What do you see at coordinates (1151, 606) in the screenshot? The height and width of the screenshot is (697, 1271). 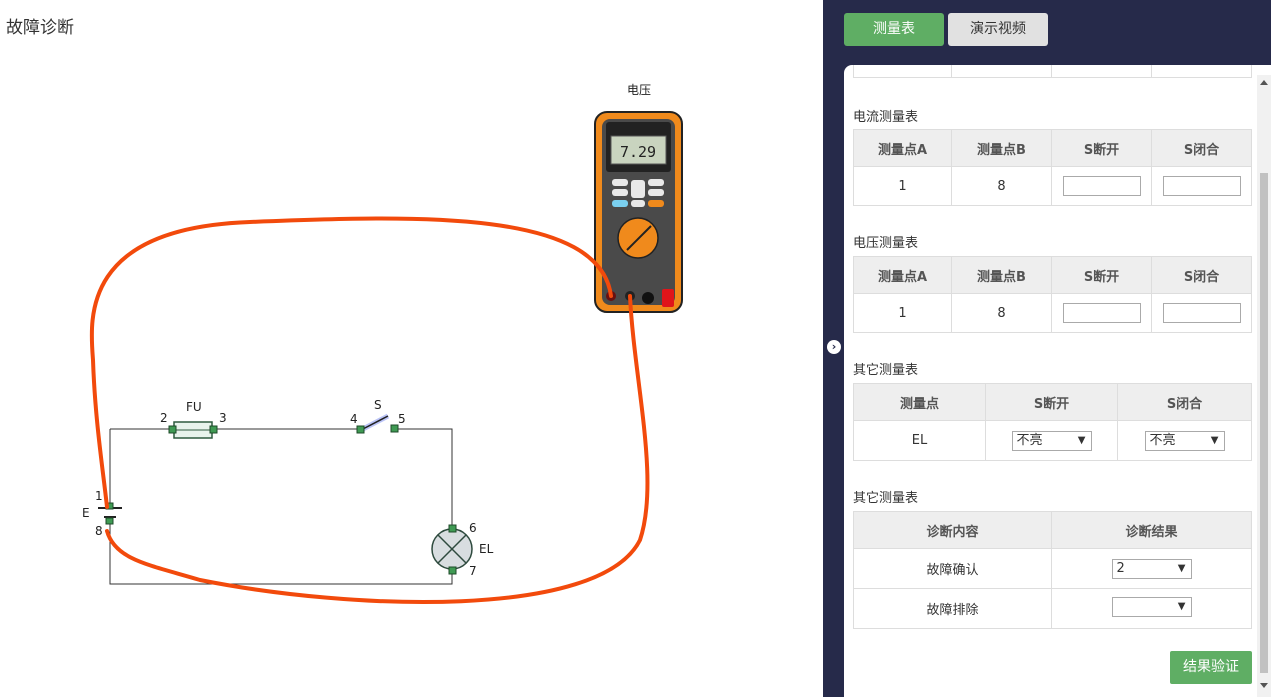 I see `fault-remove-select: ▼` at bounding box center [1151, 606].